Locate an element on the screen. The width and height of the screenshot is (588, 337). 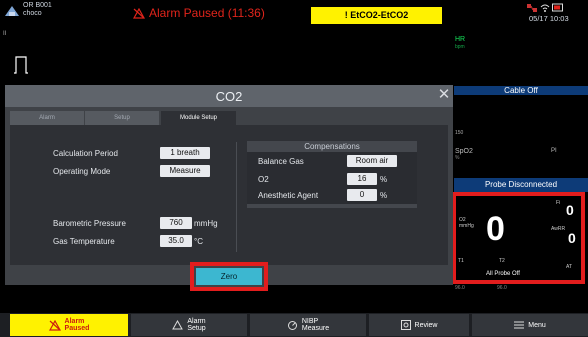
spo2-unit: % is located at coordinates (457, 158).